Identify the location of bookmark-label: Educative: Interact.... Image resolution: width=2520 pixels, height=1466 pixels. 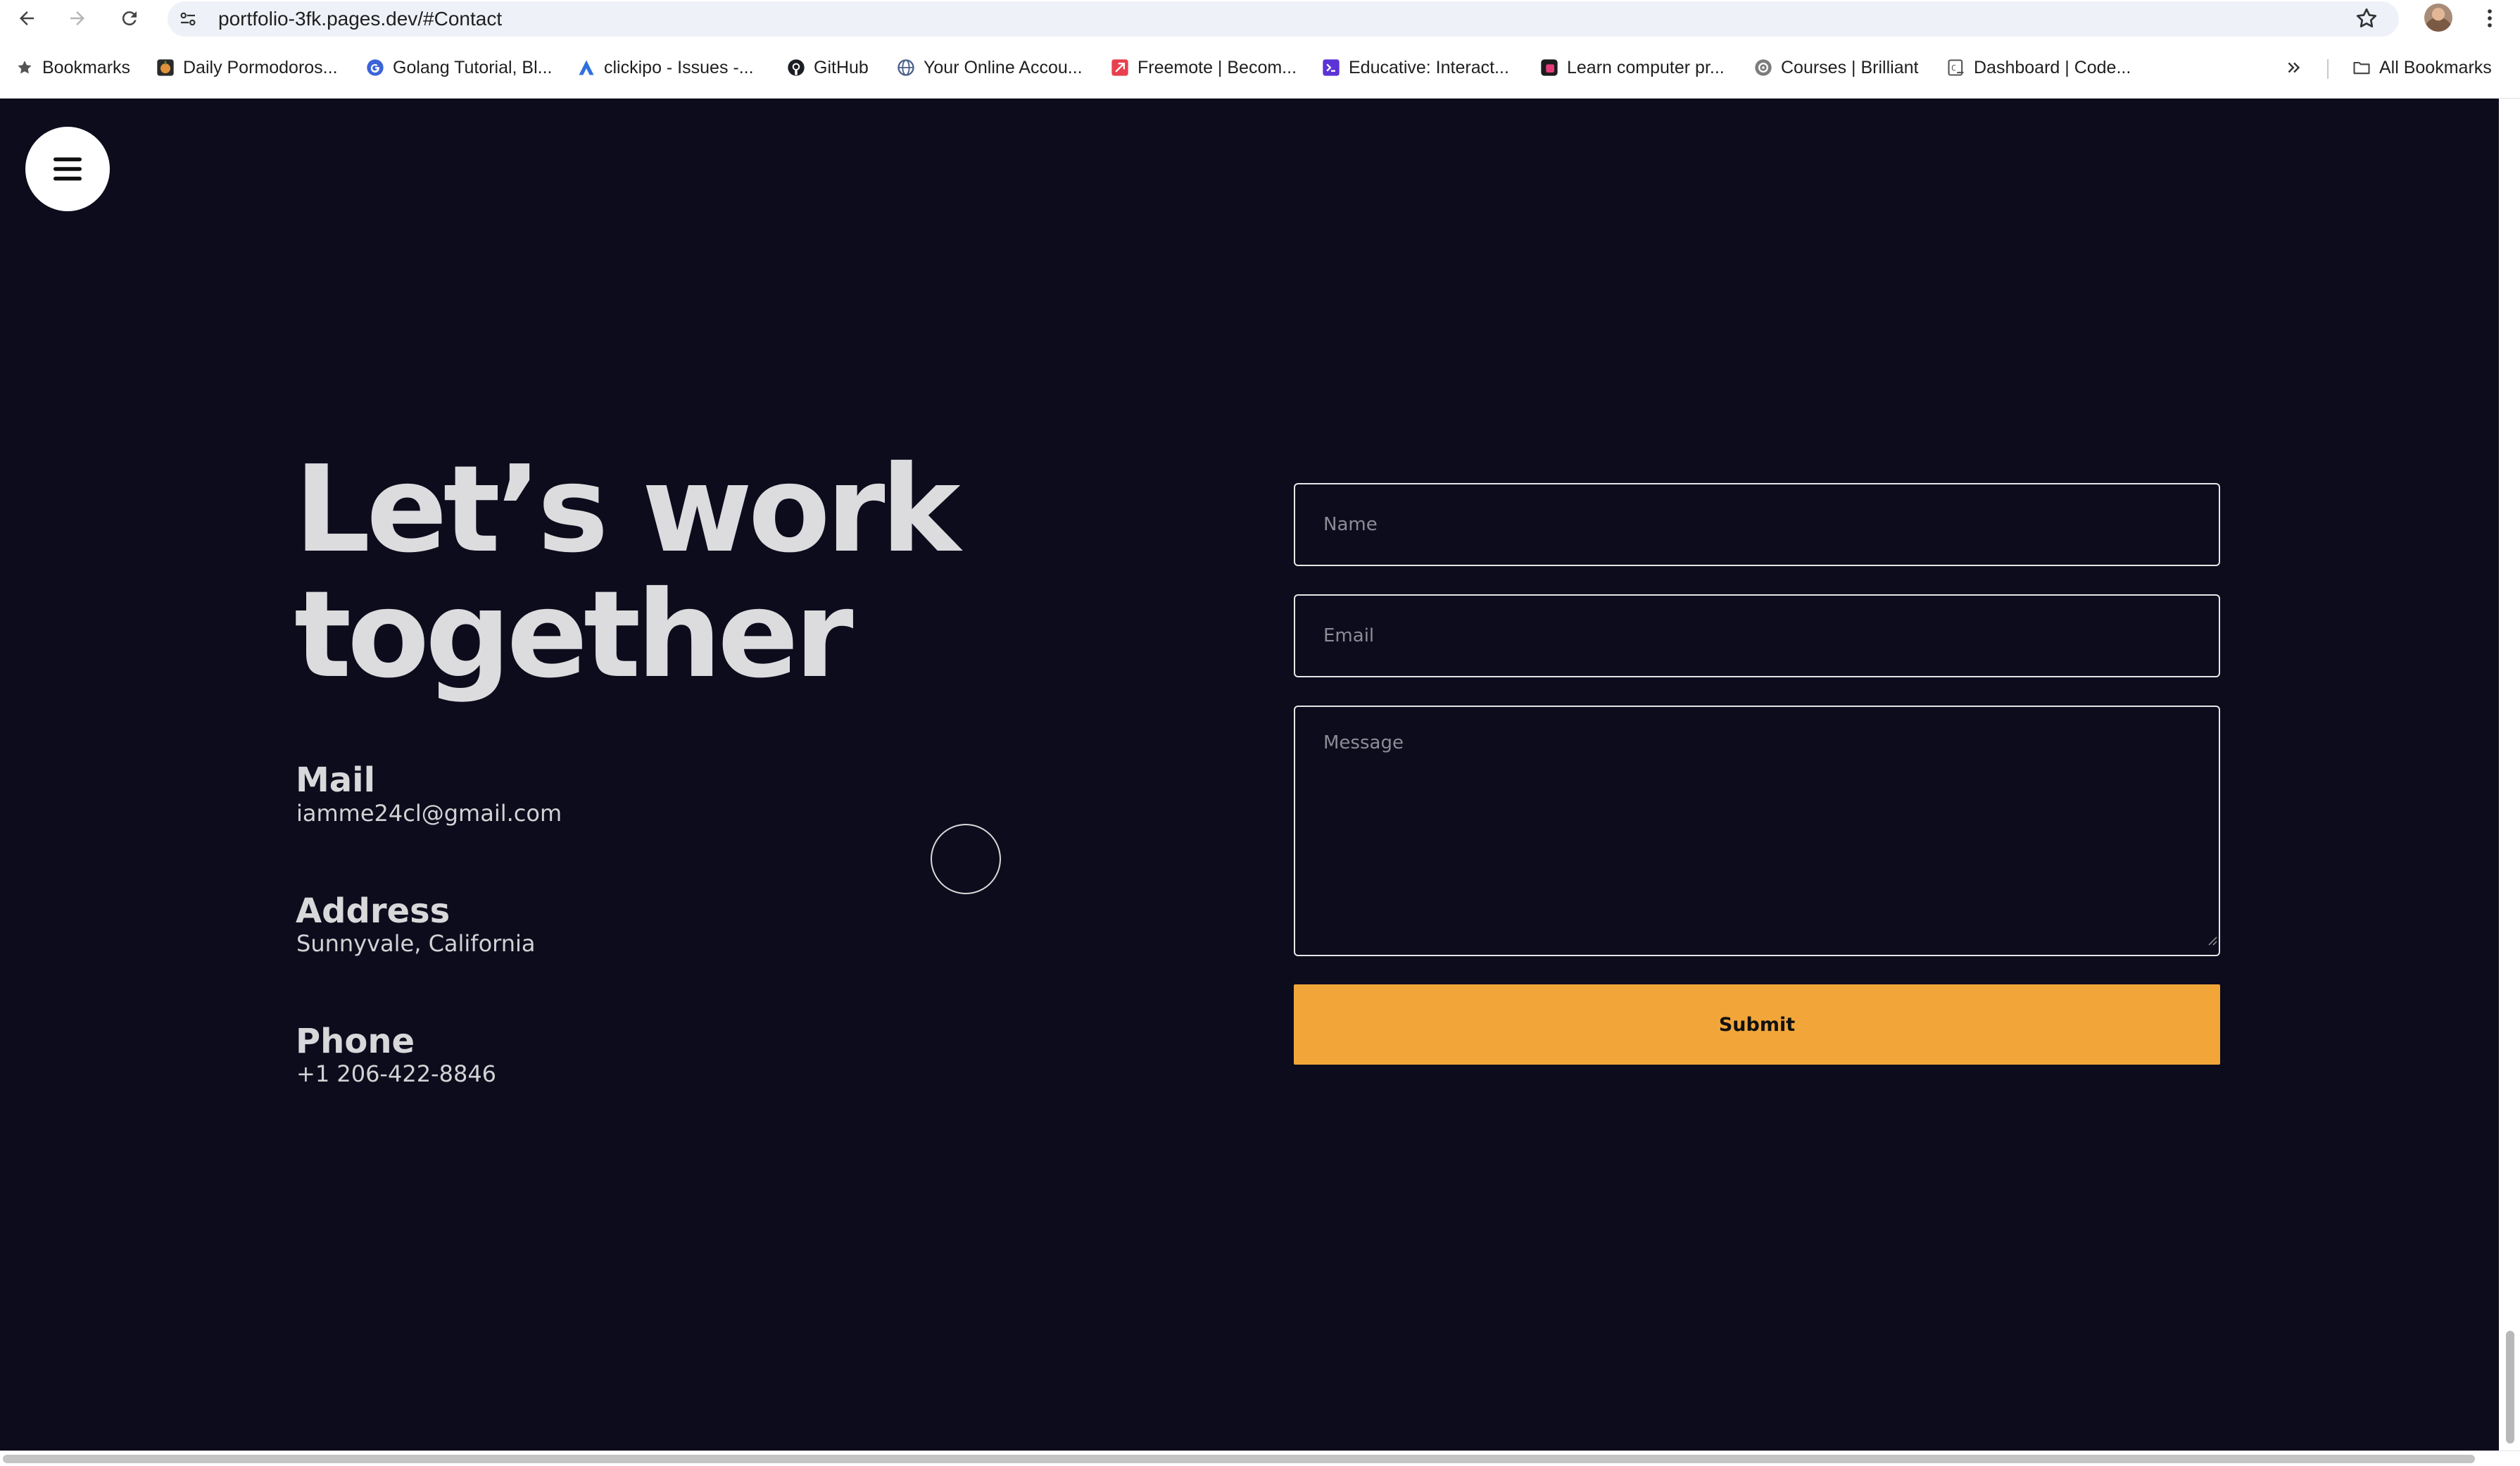
(1429, 67).